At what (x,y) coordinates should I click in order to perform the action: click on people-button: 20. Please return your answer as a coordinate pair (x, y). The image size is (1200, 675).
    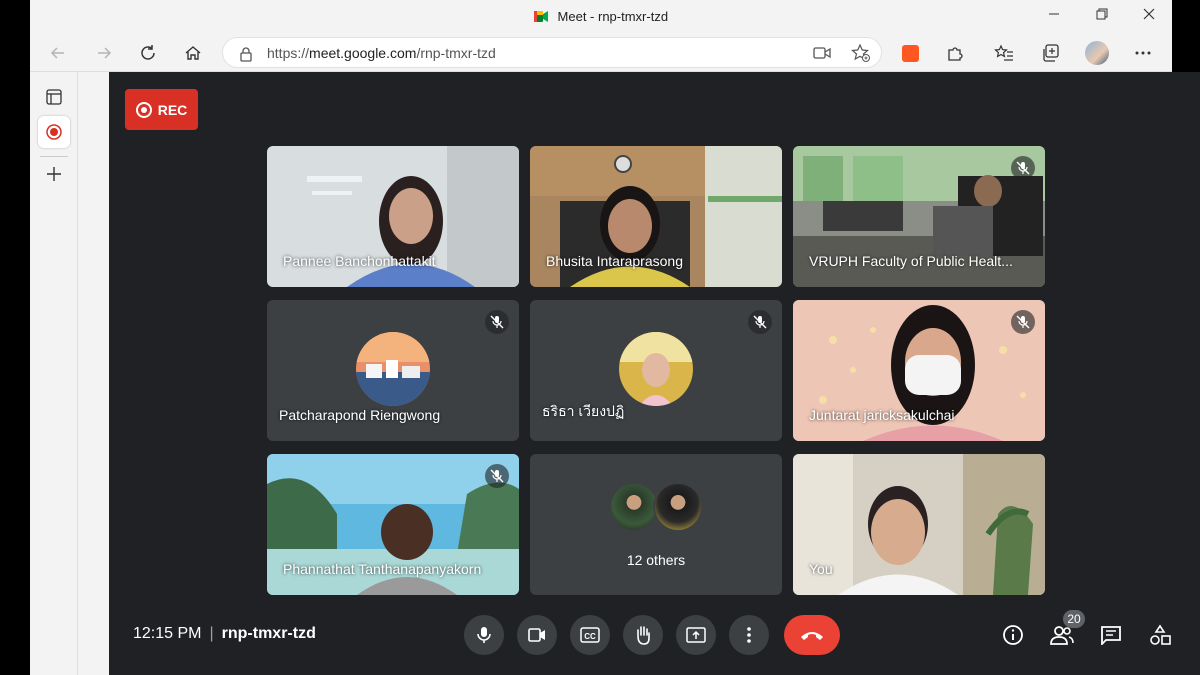
    Looking at the image, I should click on (1065, 631).